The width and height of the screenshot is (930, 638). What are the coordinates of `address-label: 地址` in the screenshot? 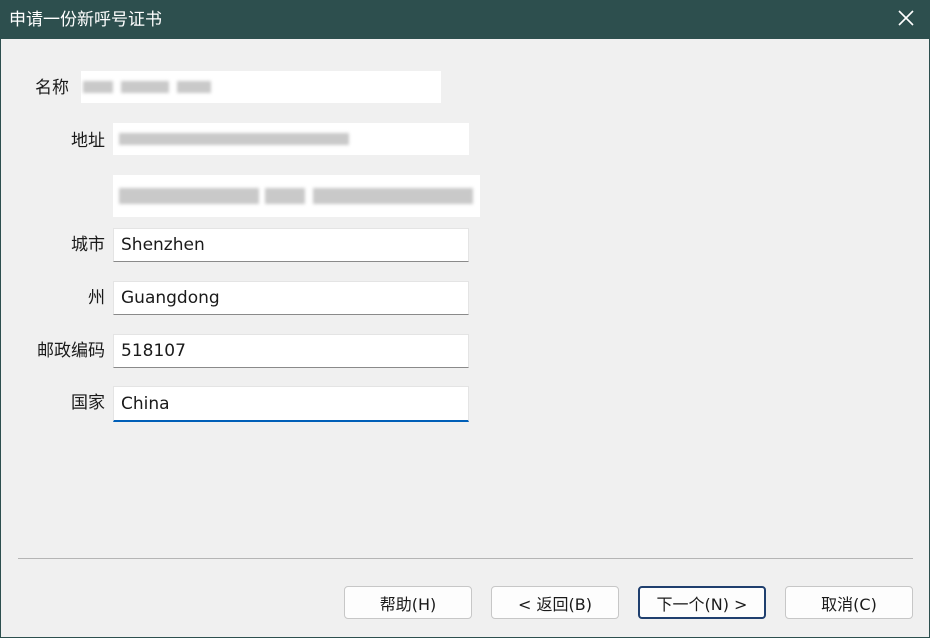 It's located at (88, 141).